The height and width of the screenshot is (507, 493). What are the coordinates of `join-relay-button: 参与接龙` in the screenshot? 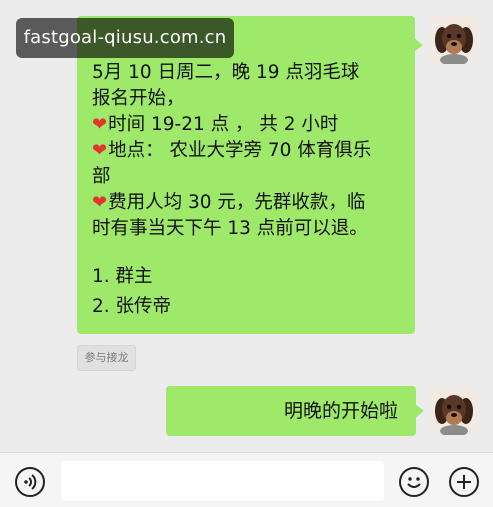 It's located at (106, 358).